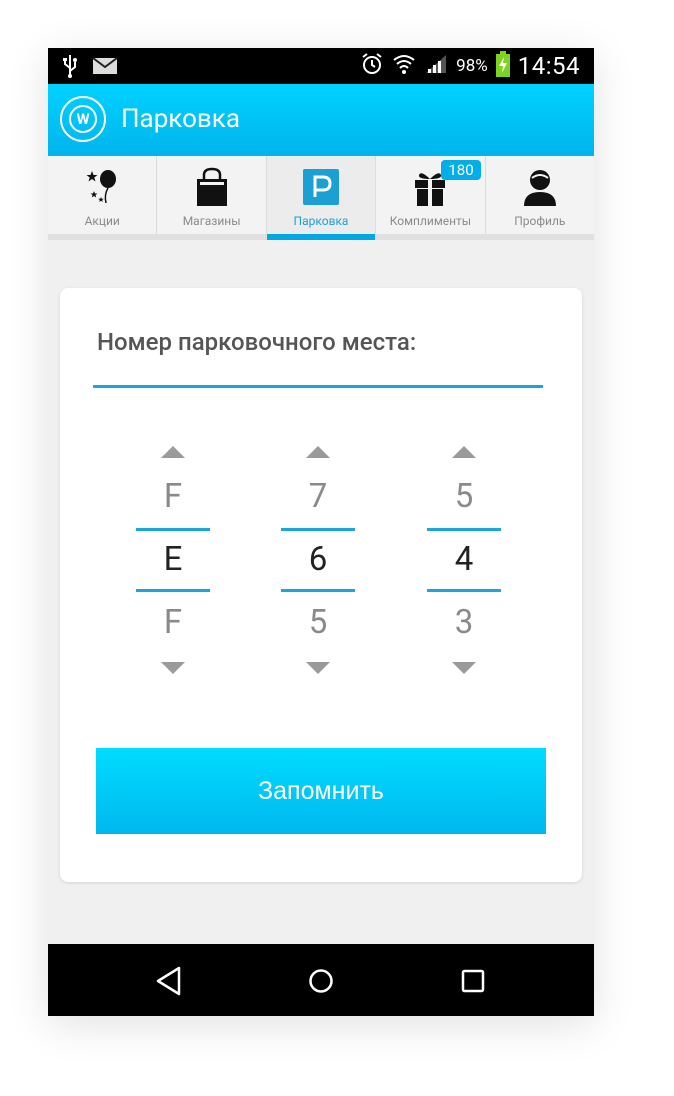 Image resolution: width=674 pixels, height=1096 pixels. I want to click on alarm-icon, so click(372, 66).